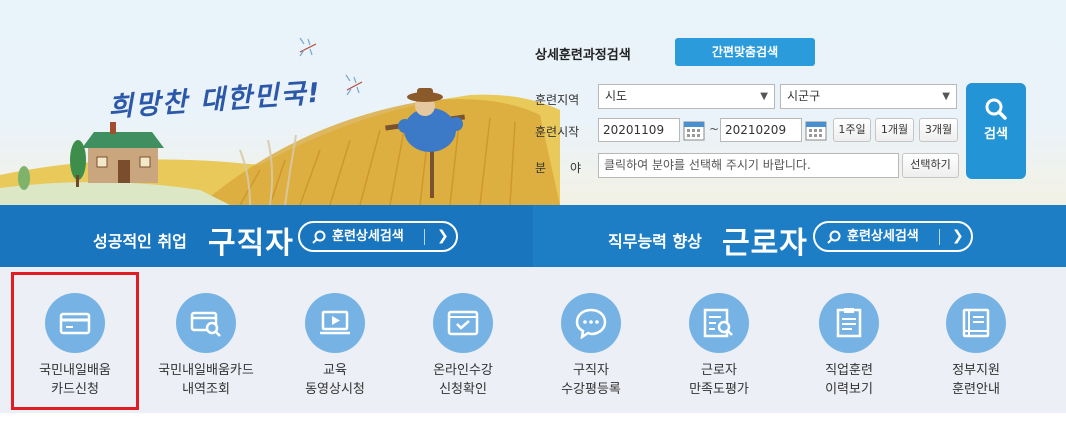 This screenshot has height=426, width=1066. Describe the element at coordinates (558, 168) in the screenshot. I see `field-label: 분 야` at that location.